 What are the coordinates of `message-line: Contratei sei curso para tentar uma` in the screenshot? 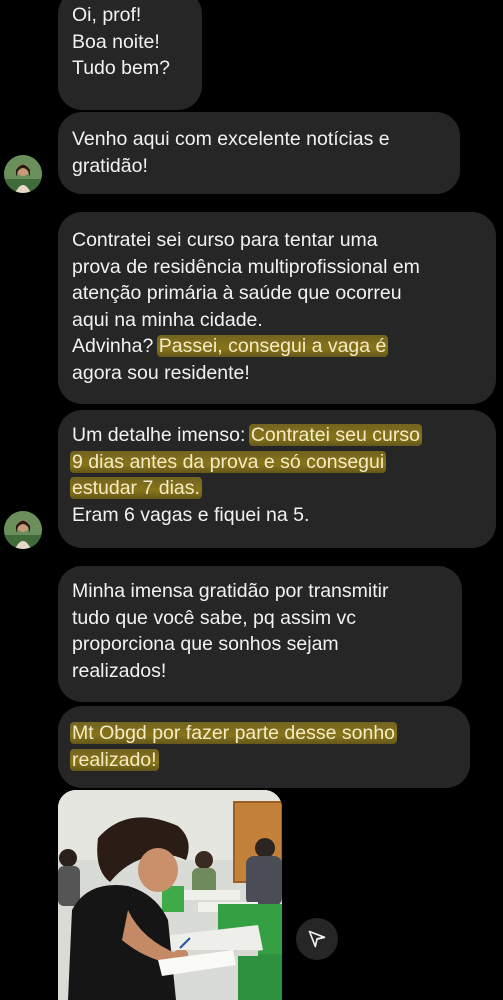 It's located at (225, 240).